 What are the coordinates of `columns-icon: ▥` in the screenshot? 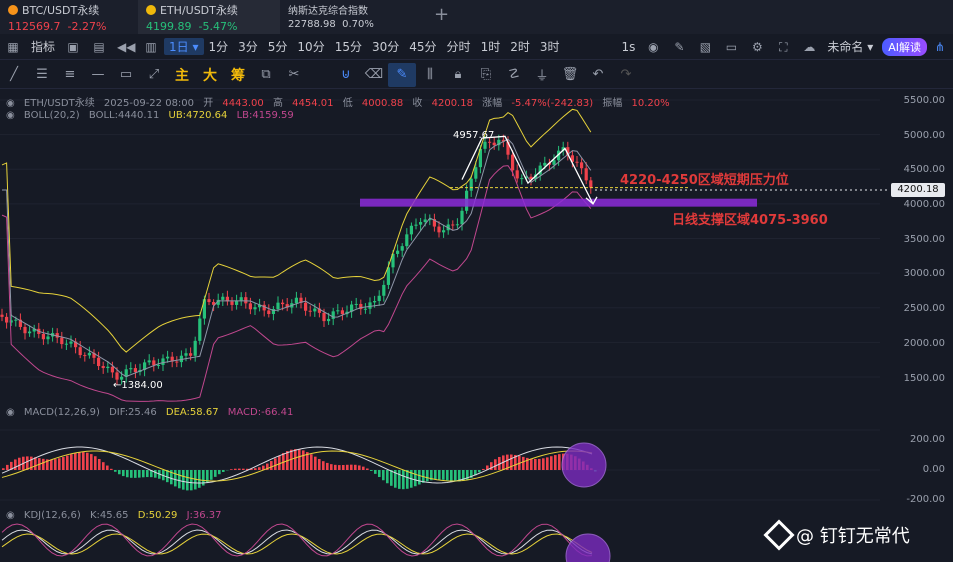 It's located at (151, 47).